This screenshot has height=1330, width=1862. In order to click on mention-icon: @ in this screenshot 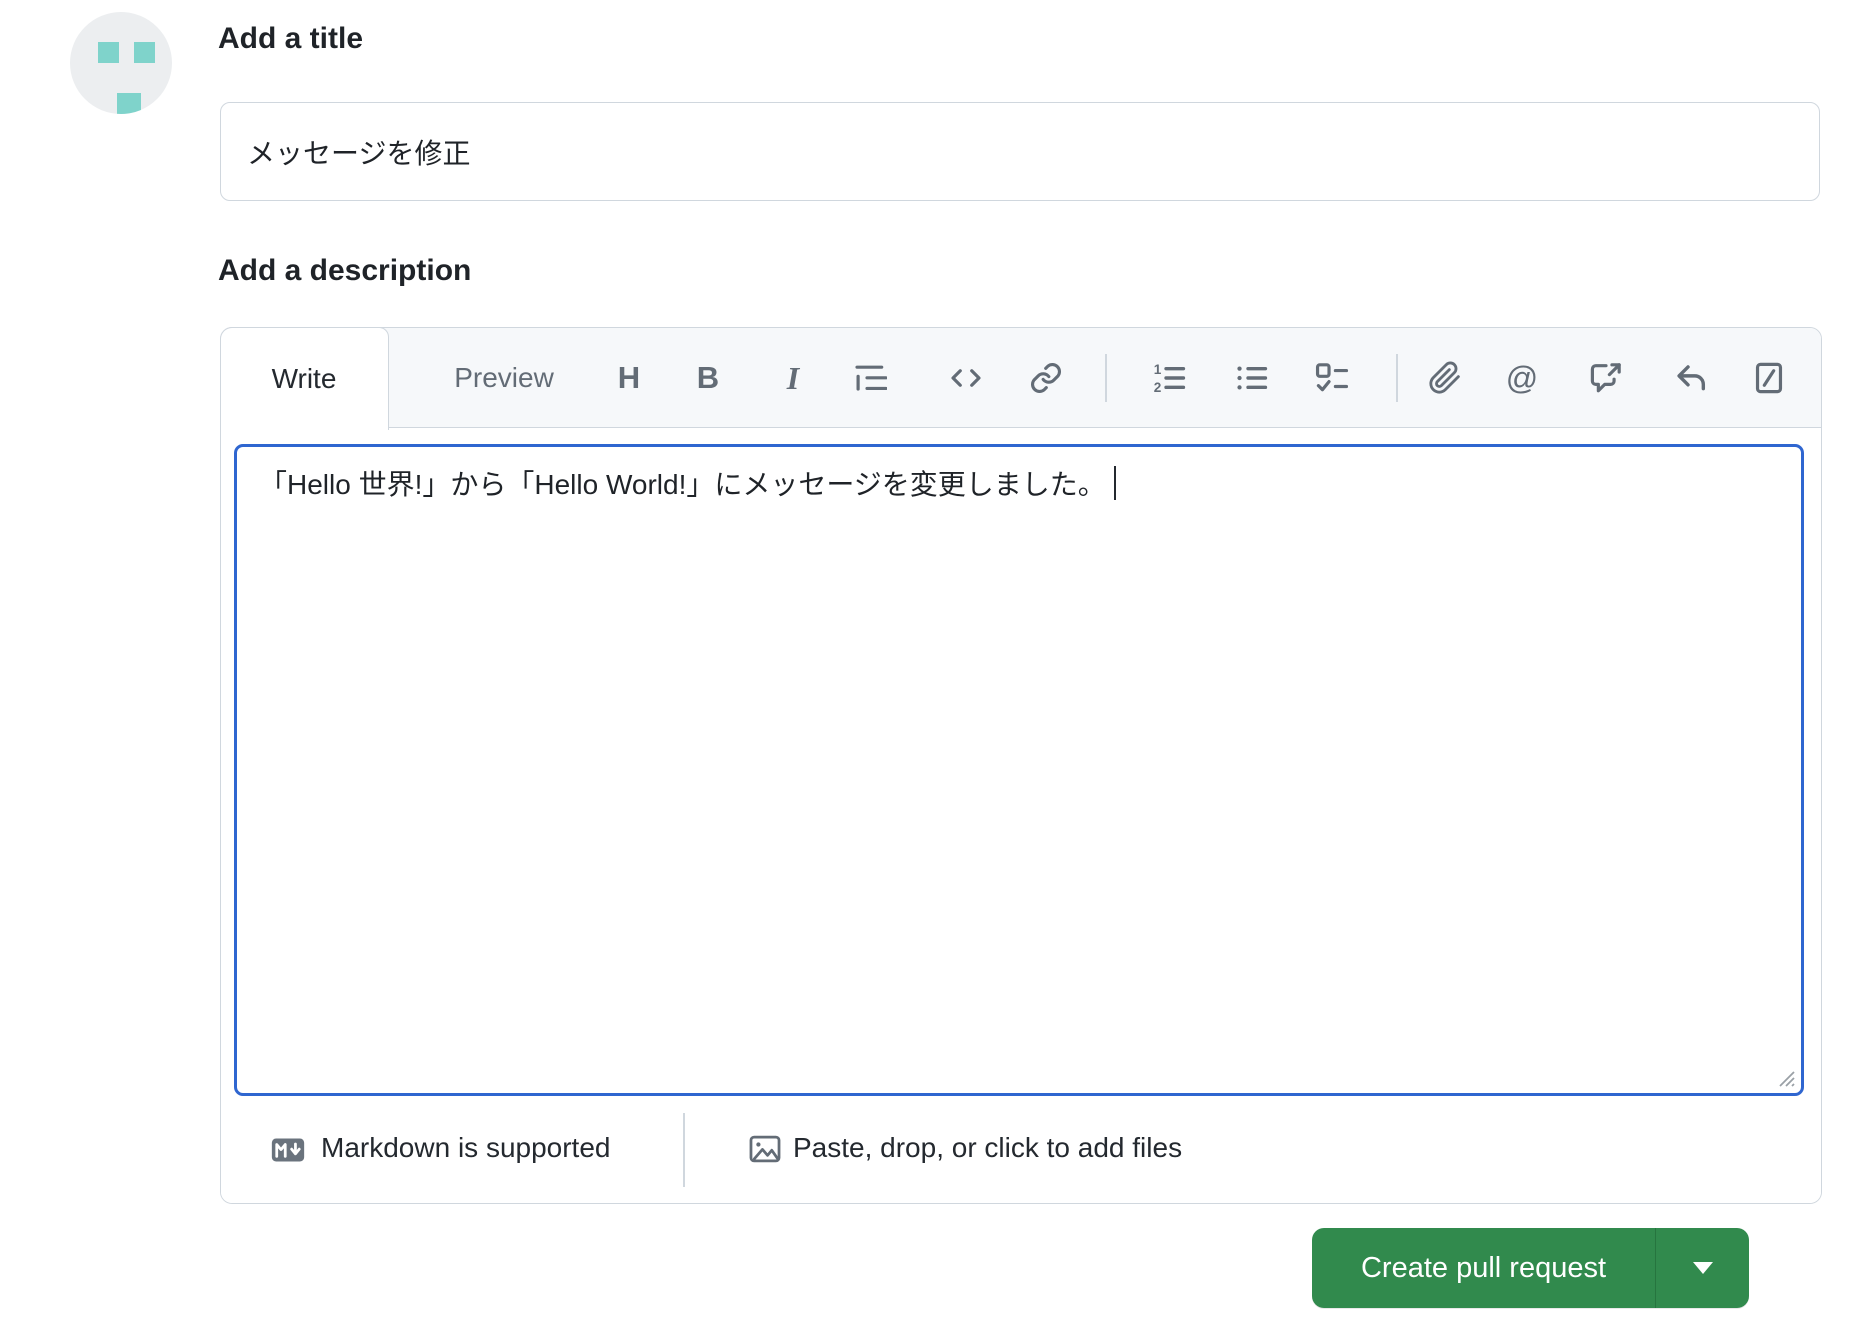, I will do `click(1522, 378)`.